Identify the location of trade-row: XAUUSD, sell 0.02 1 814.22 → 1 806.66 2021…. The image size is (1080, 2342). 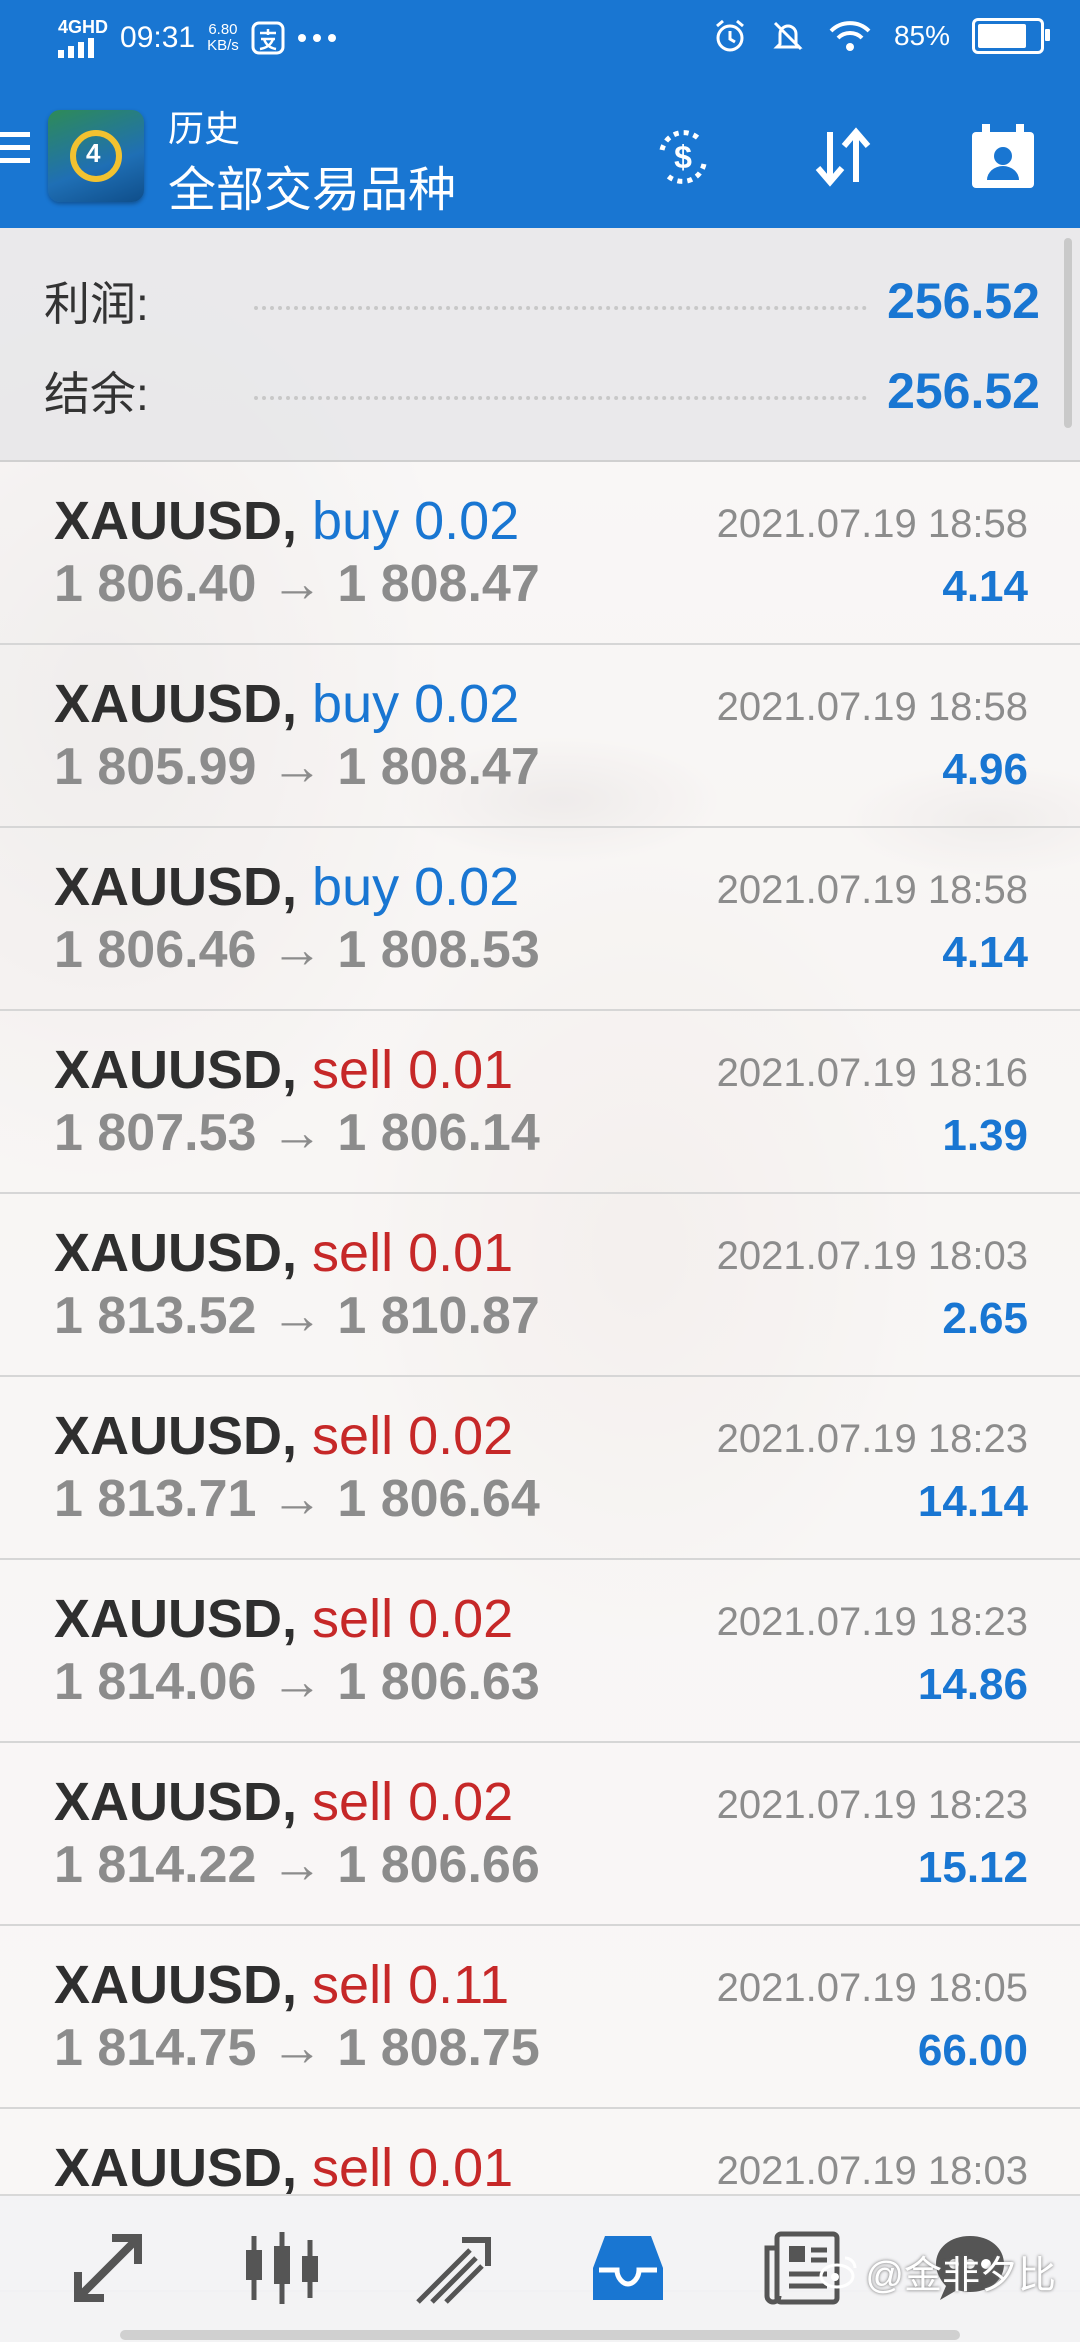
(540, 1834).